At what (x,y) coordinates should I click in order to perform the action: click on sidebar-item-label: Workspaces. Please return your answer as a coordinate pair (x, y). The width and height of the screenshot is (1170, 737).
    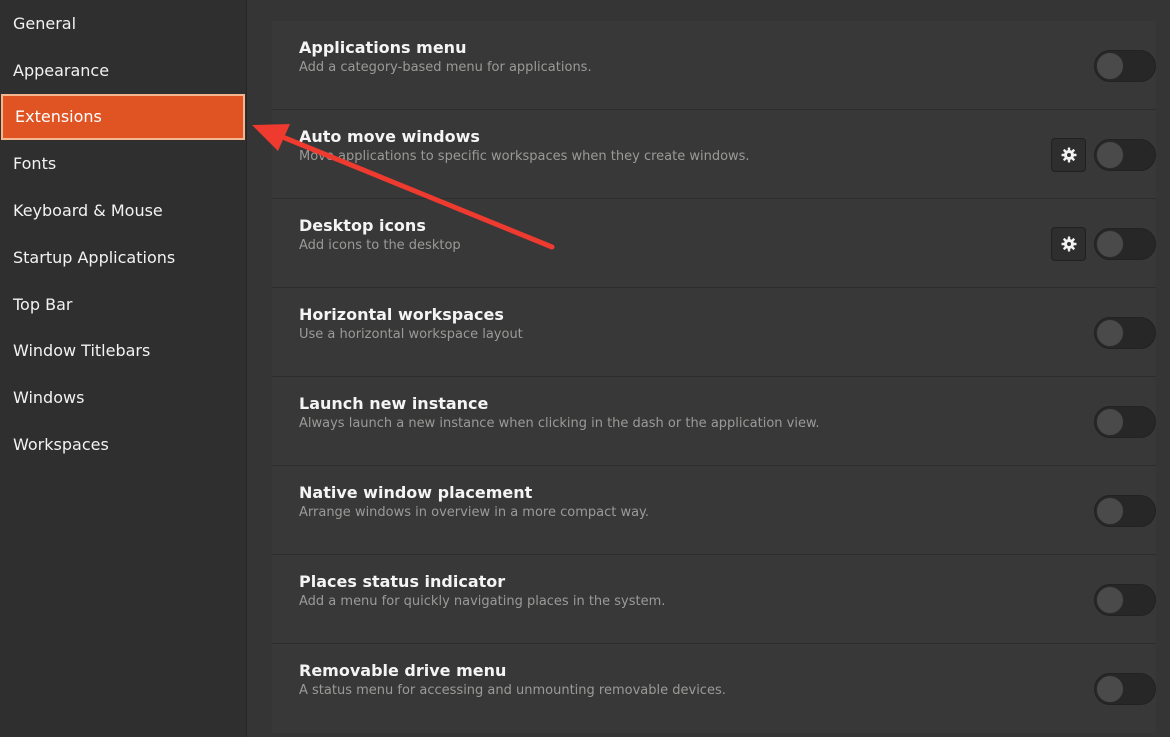
    Looking at the image, I should click on (61, 445).